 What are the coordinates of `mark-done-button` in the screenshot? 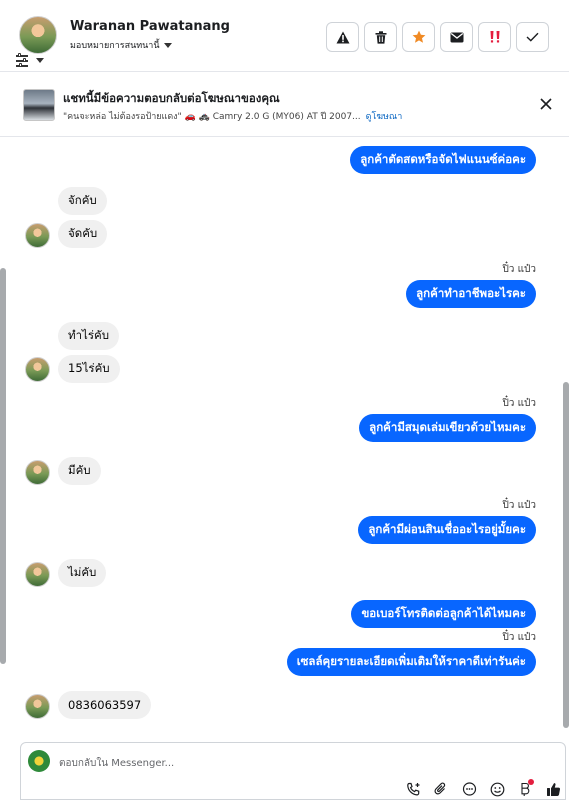 It's located at (532, 37).